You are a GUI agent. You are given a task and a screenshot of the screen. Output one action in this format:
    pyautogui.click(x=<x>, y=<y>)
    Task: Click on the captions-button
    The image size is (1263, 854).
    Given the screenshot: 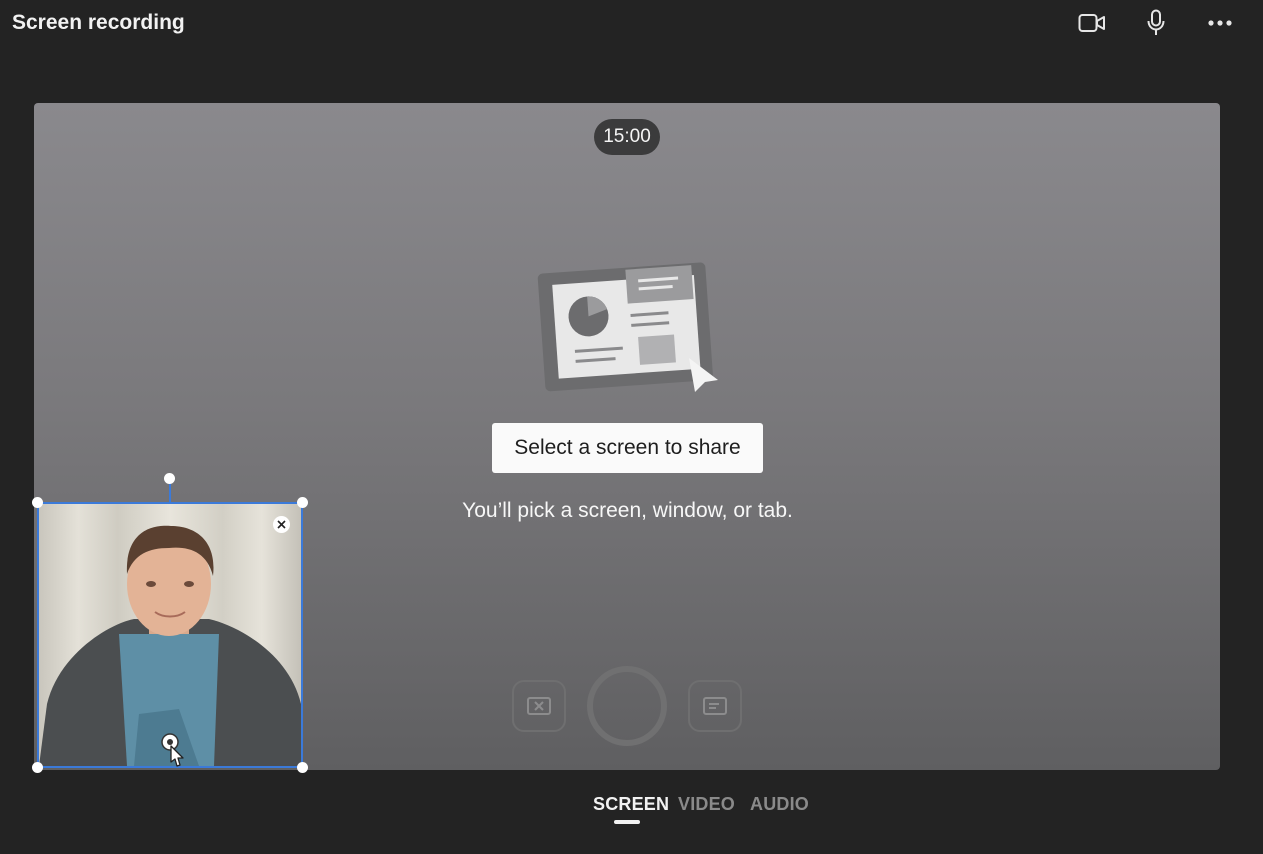 What is the action you would take?
    pyautogui.click(x=715, y=706)
    